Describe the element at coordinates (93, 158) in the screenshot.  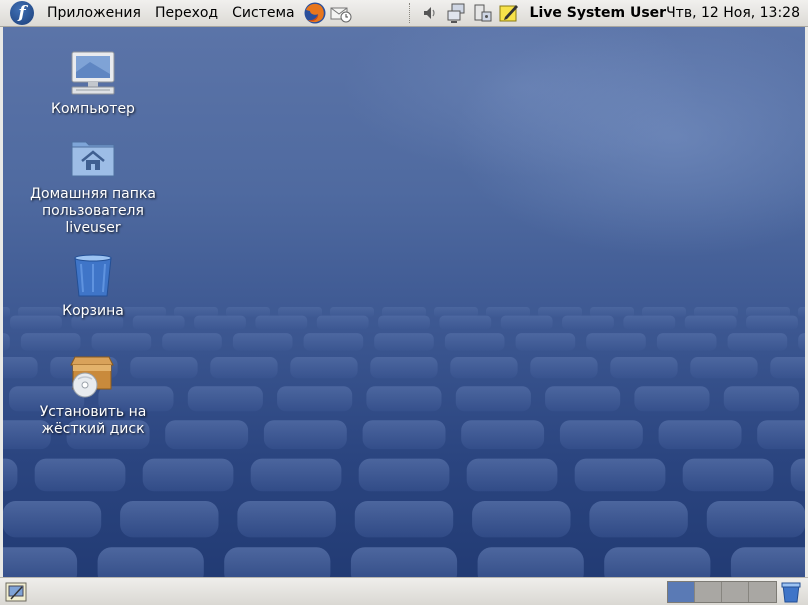
I see `home-folder-icon` at that location.